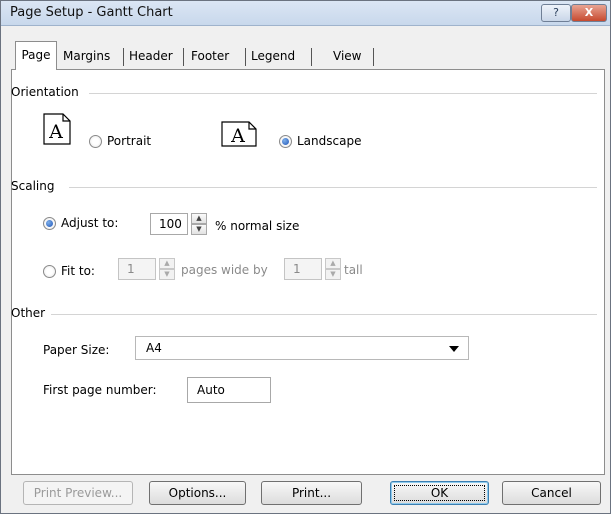 This screenshot has width=611, height=514. I want to click on pages-wide-input: 1, so click(137, 269).